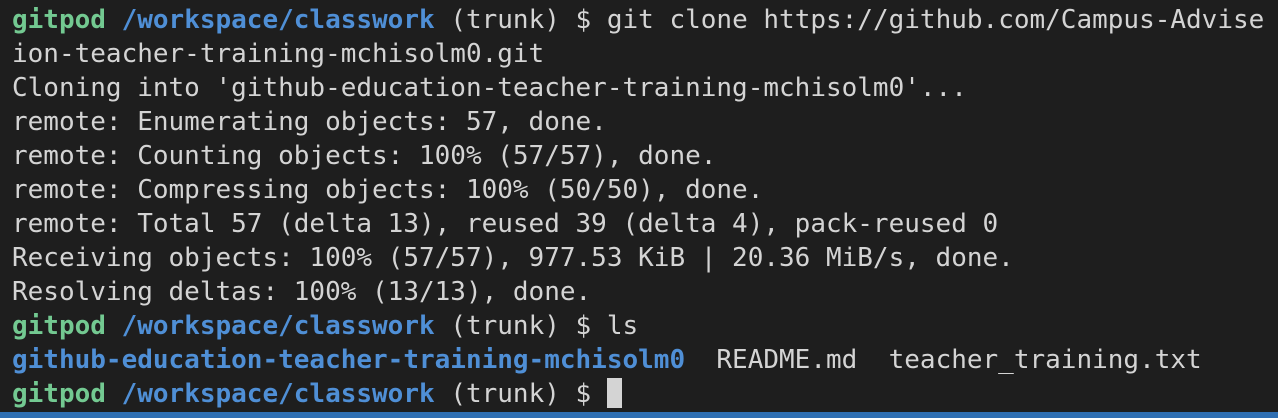  Describe the element at coordinates (614, 393) in the screenshot. I see `text-cursor` at that location.